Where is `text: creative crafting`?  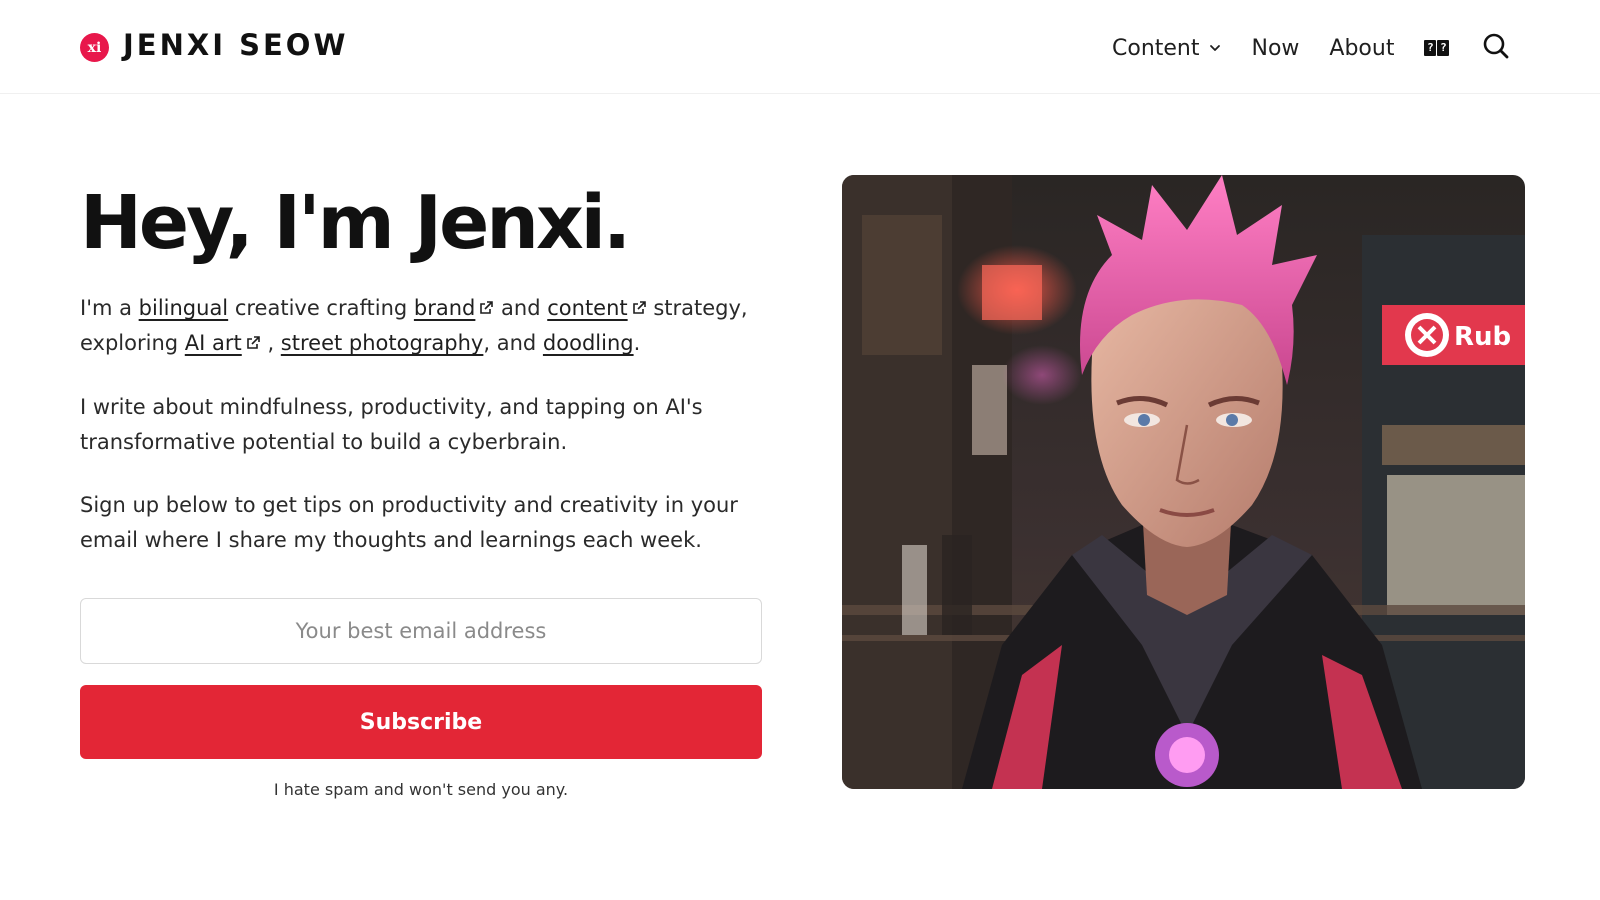 text: creative crafting is located at coordinates (321, 308).